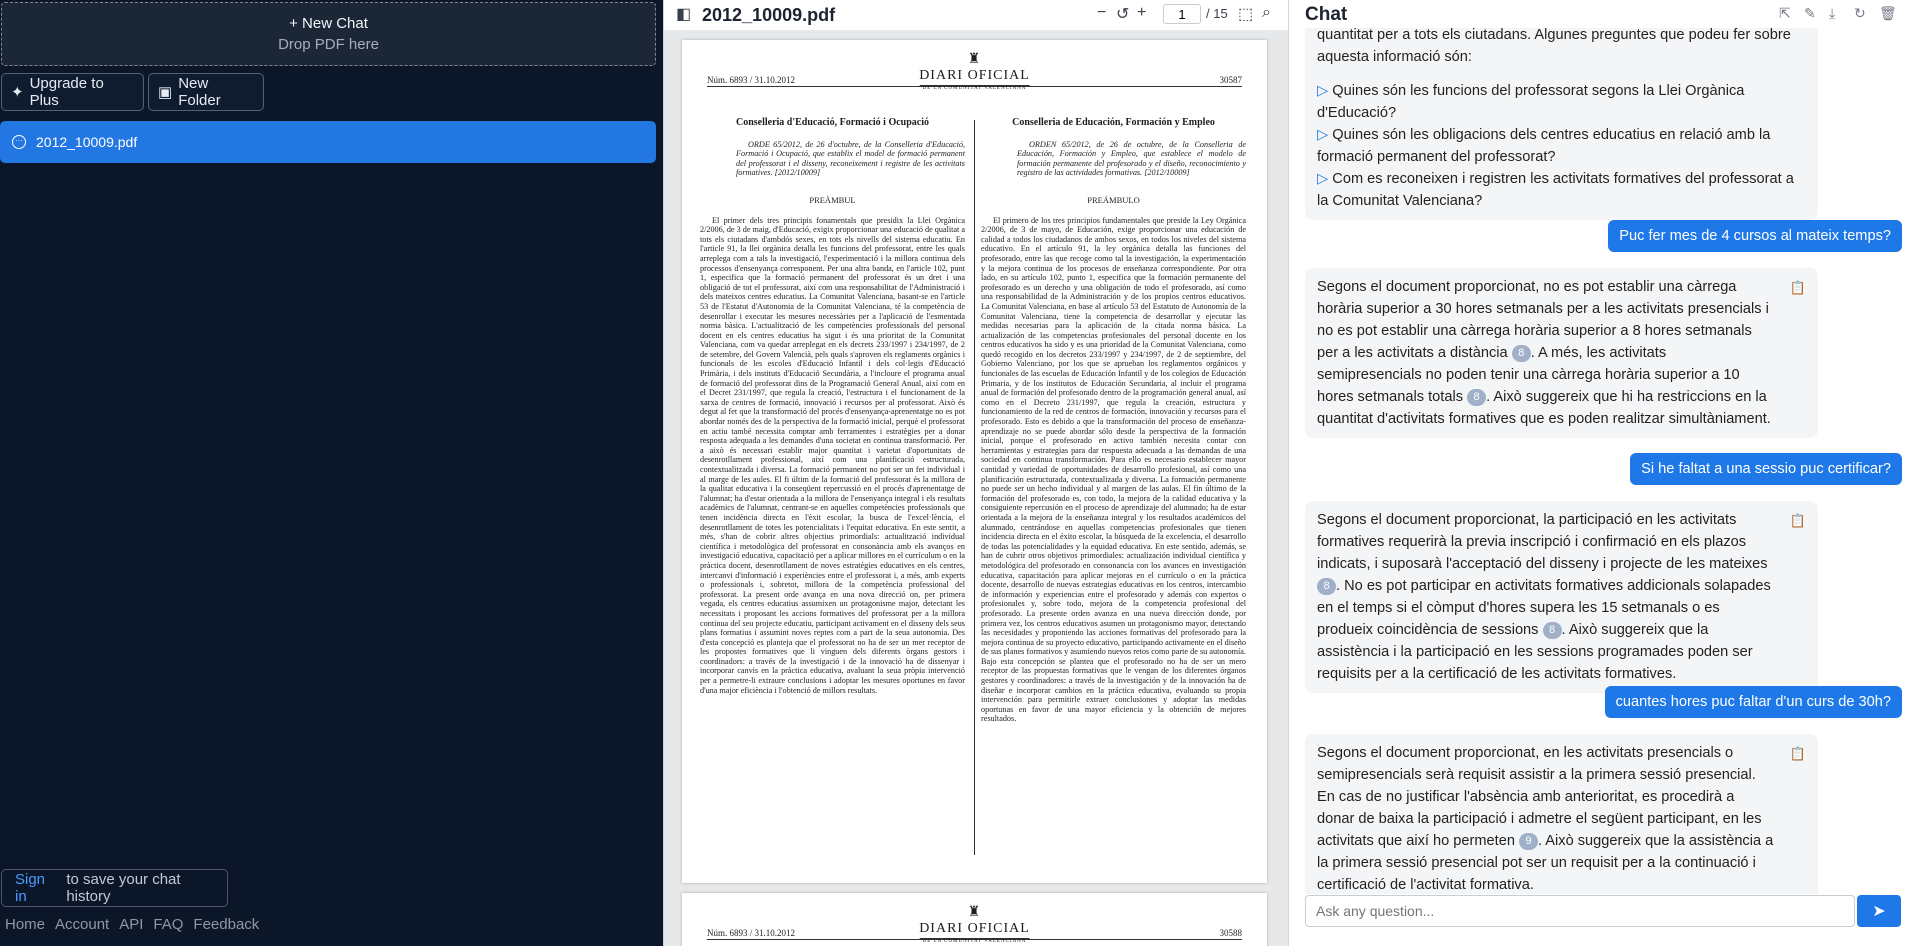  Describe the element at coordinates (328, 142) in the screenshot. I see `chat-list-item: ··· 2012_10009.pdf` at that location.